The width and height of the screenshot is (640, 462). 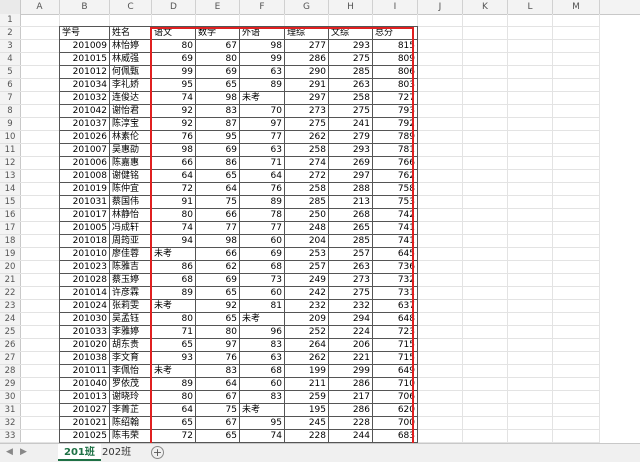 What do you see at coordinates (85, 176) in the screenshot?
I see `table-cell: 201008` at bounding box center [85, 176].